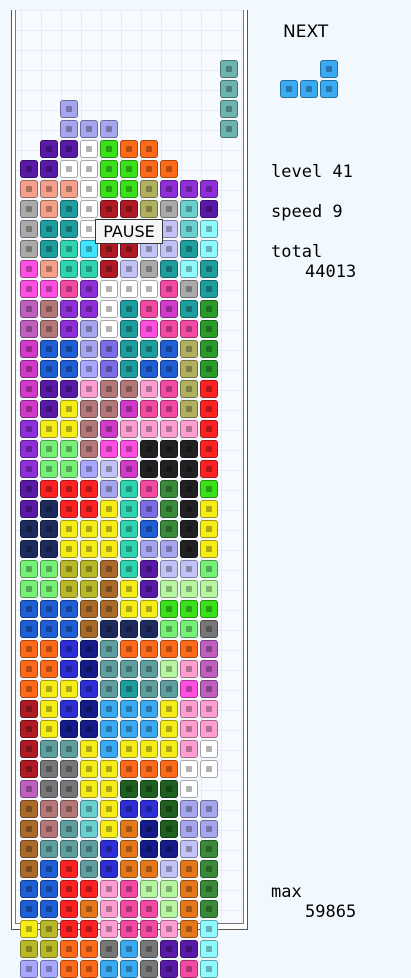 Image resolution: width=411 pixels, height=978 pixels. What do you see at coordinates (129, 231) in the screenshot?
I see `pause-overlay: PAUSE` at bounding box center [129, 231].